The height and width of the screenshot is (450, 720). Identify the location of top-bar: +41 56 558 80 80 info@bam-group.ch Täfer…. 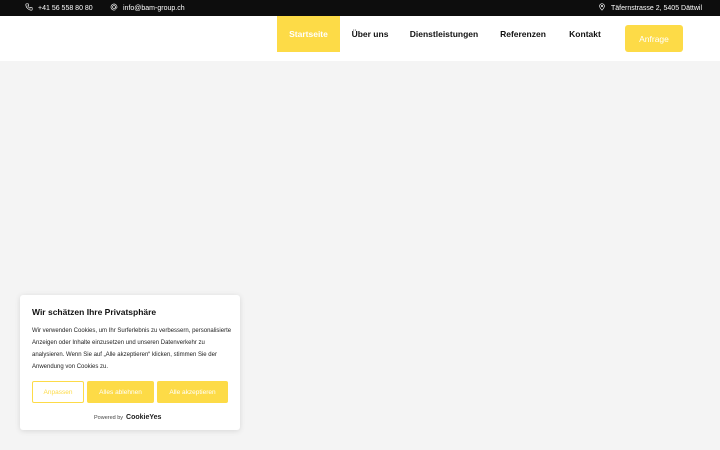
(360, 8).